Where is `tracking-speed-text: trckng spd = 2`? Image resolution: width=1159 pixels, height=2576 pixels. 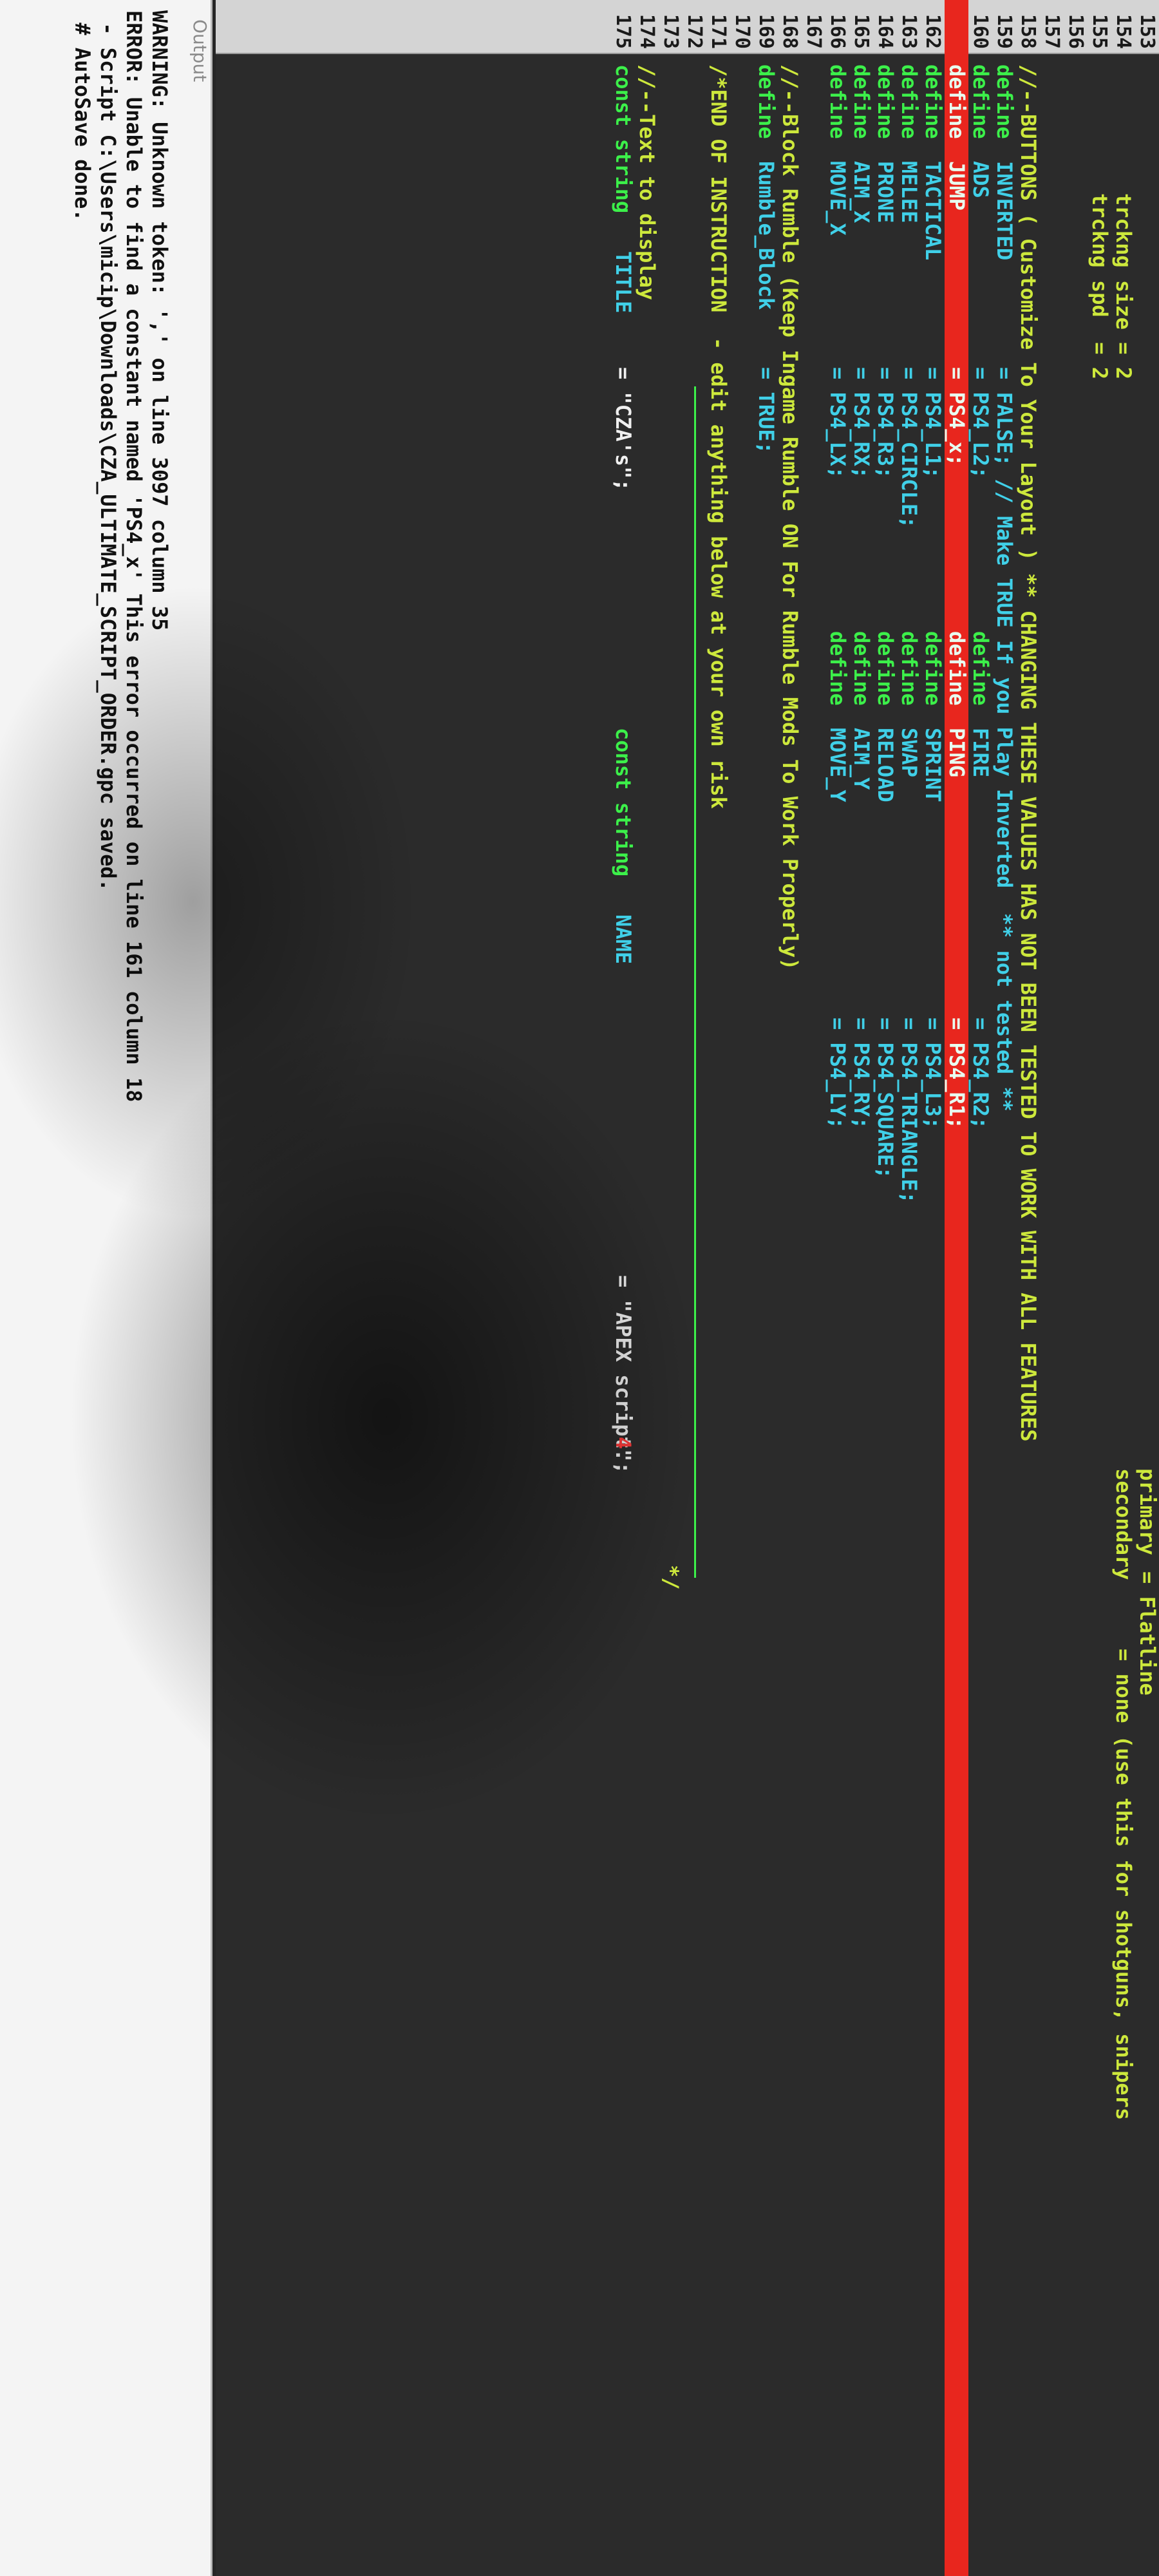
tracking-speed-text: trckng spd = 2 is located at coordinates (1100, 286).